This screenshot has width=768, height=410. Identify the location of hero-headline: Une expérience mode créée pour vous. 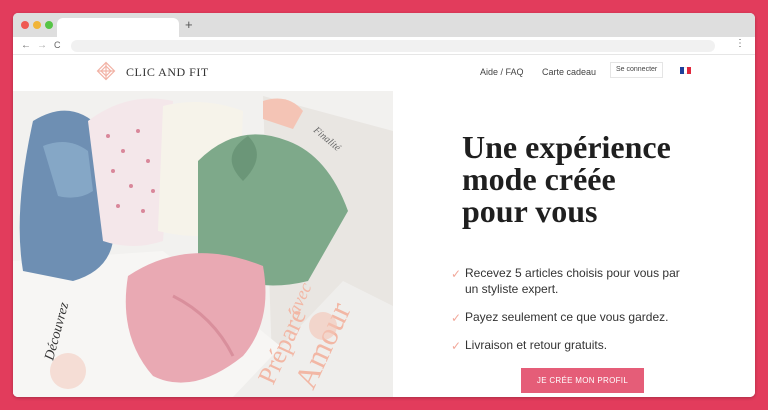
(602, 179).